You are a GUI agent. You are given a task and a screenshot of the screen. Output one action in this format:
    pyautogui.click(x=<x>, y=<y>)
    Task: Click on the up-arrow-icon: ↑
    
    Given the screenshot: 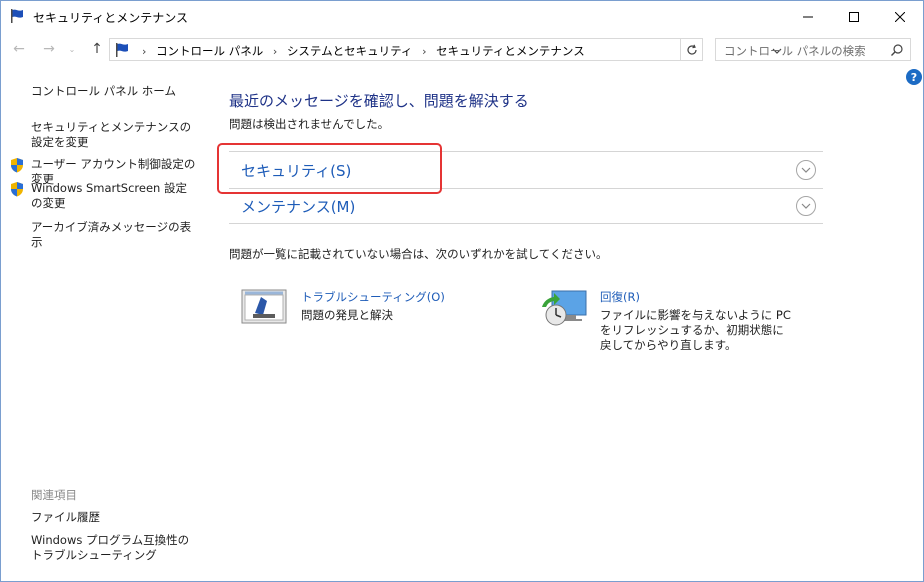 What is the action you would take?
    pyautogui.click(x=97, y=49)
    